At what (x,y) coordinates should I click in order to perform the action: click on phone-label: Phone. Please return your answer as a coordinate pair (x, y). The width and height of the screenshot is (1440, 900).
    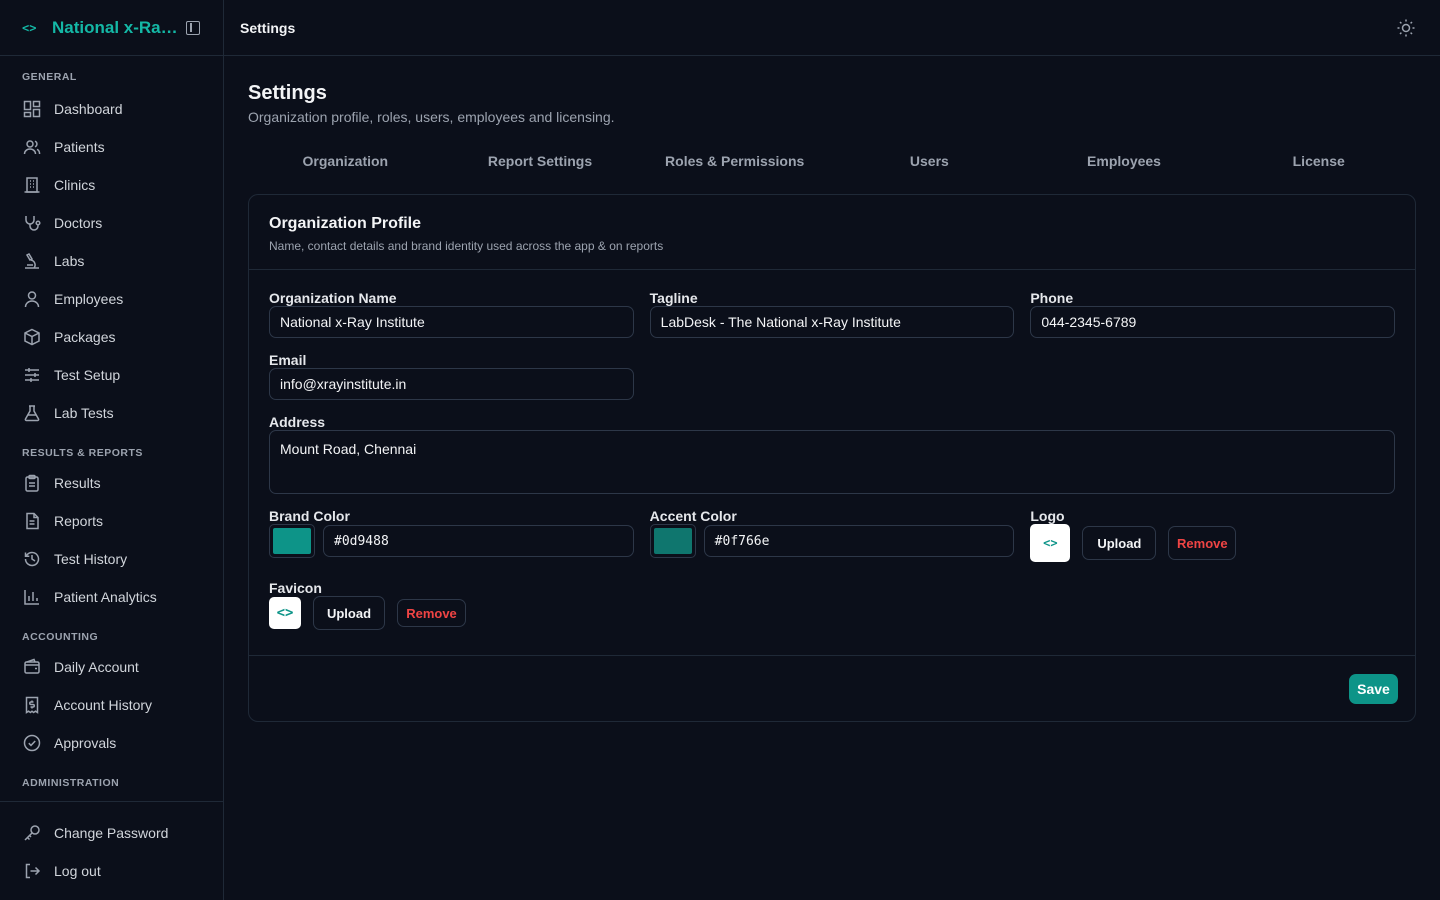
    Looking at the image, I should click on (1052, 298).